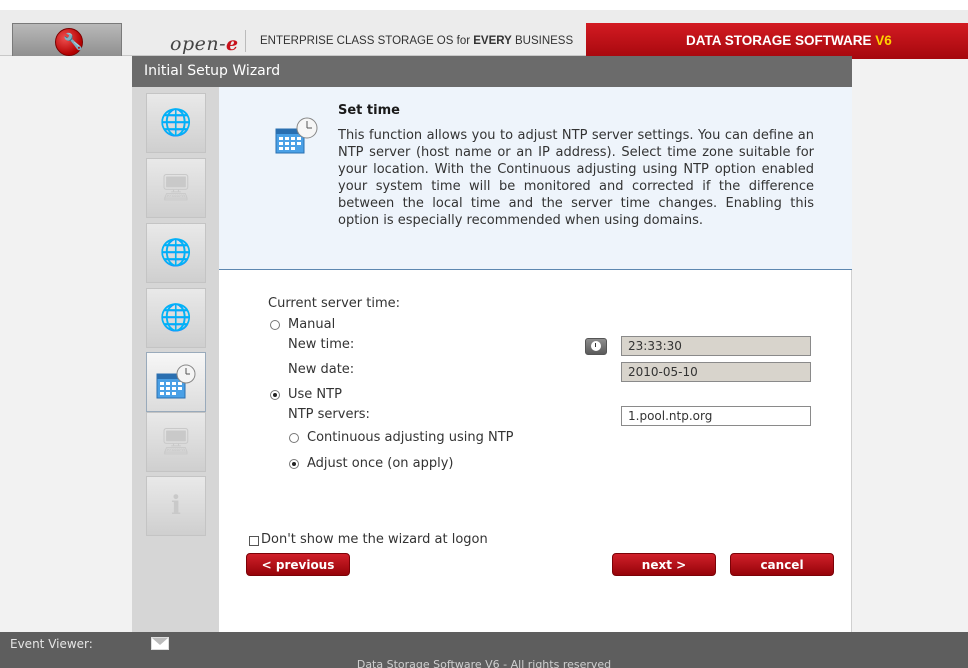 The height and width of the screenshot is (668, 968). Describe the element at coordinates (910, 359) in the screenshot. I see `right-gutter` at that location.